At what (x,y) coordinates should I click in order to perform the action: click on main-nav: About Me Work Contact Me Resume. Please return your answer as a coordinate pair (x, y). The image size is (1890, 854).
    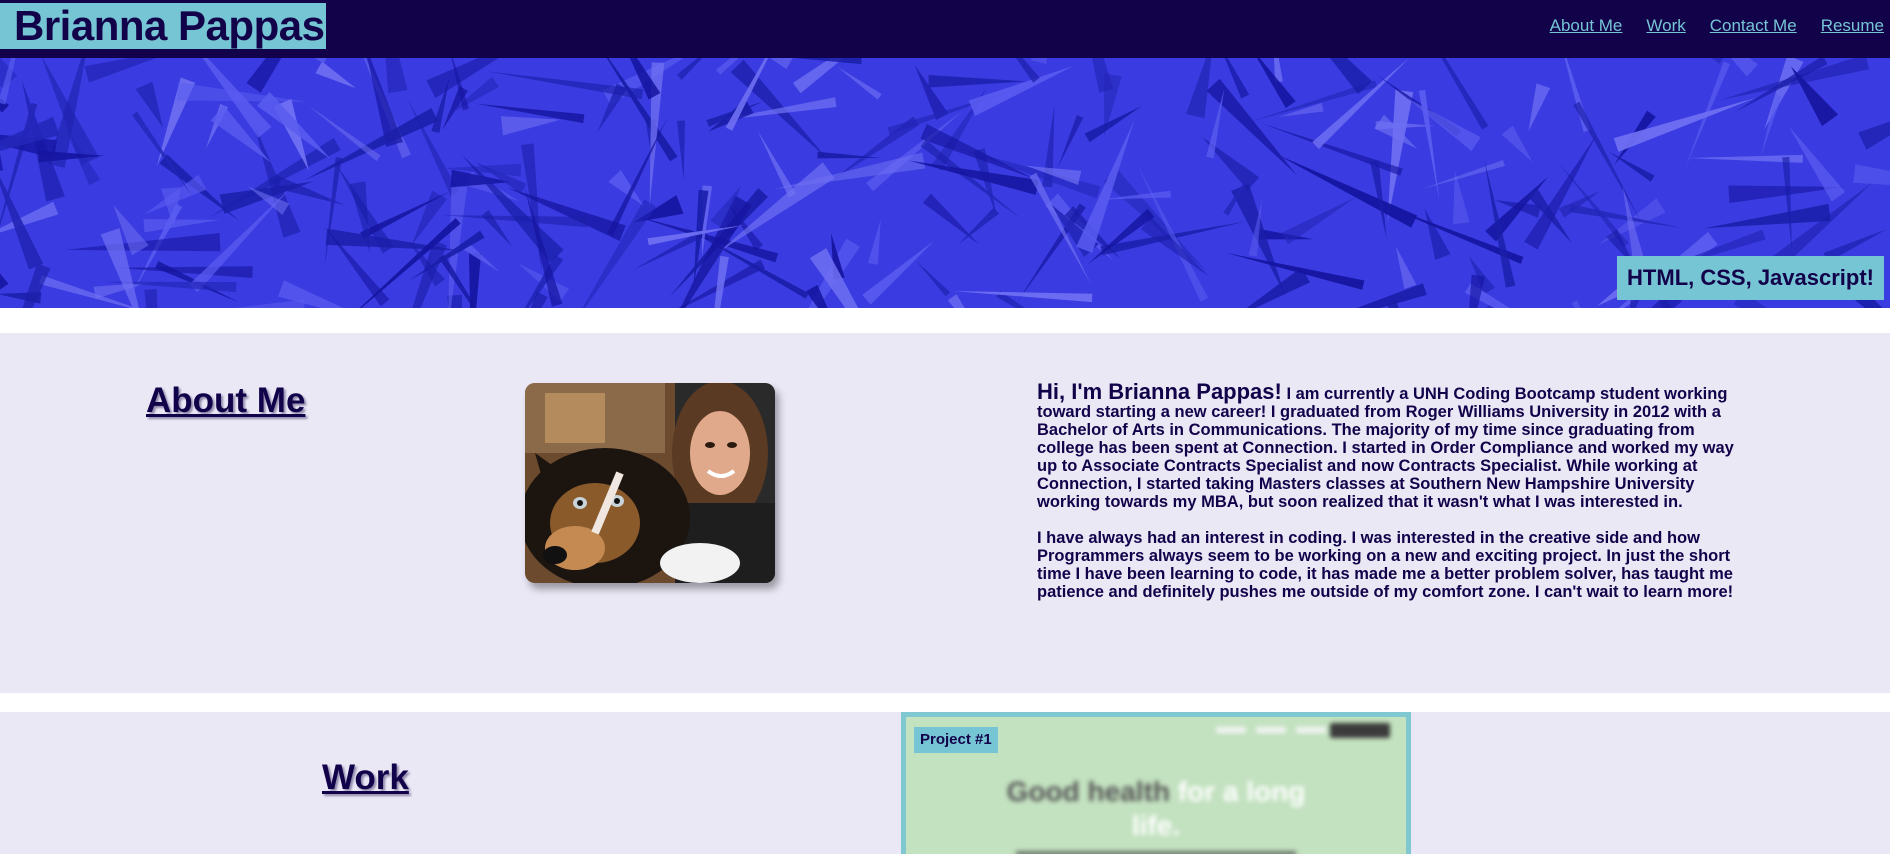
    Looking at the image, I should click on (1717, 26).